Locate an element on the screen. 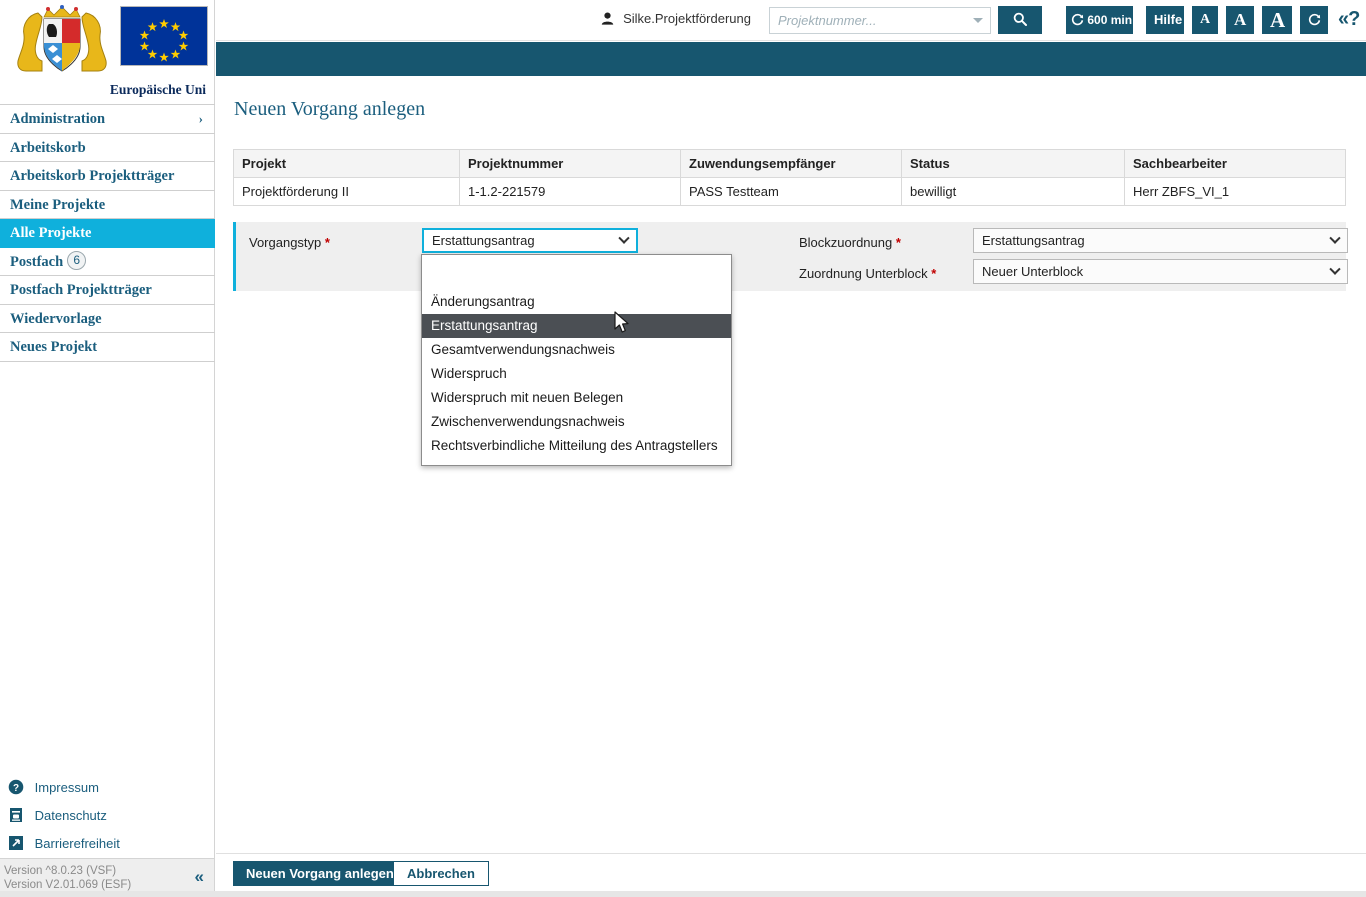 This screenshot has height=897, width=1366. version-vsf: Version ^8.0.23 (VSF) is located at coordinates (60, 871).